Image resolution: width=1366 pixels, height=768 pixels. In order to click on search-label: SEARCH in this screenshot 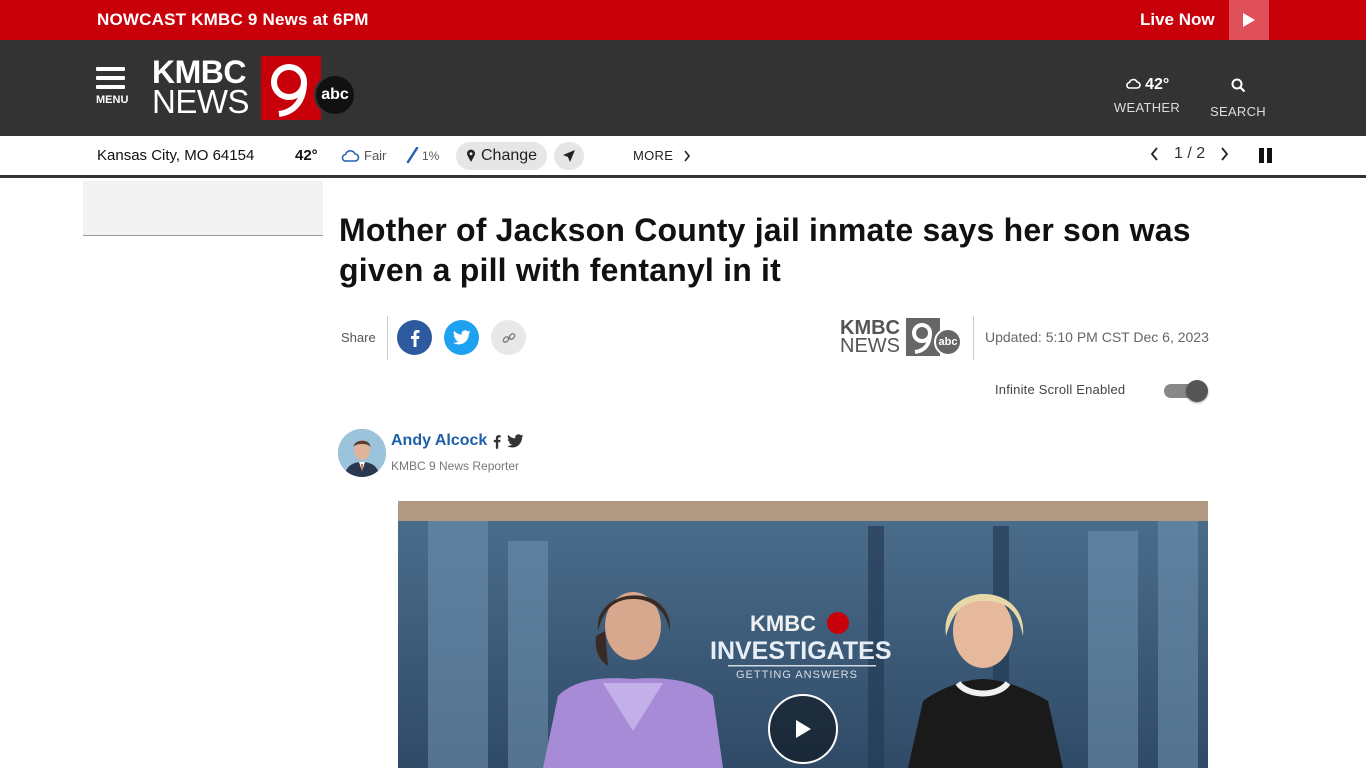, I will do `click(1238, 111)`.